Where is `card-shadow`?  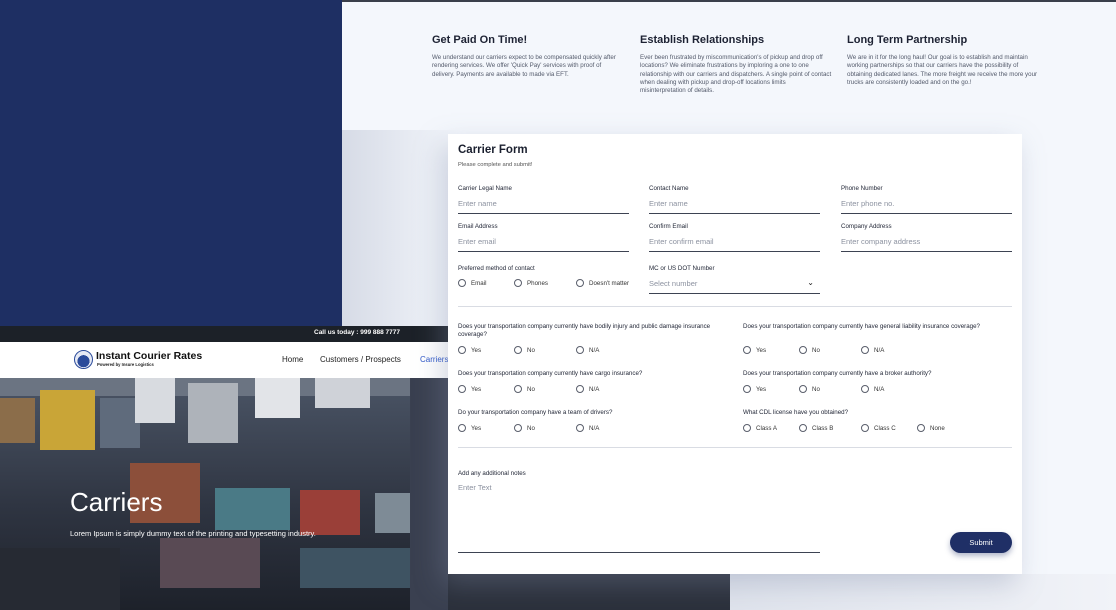 card-shadow is located at coordinates (402, 230).